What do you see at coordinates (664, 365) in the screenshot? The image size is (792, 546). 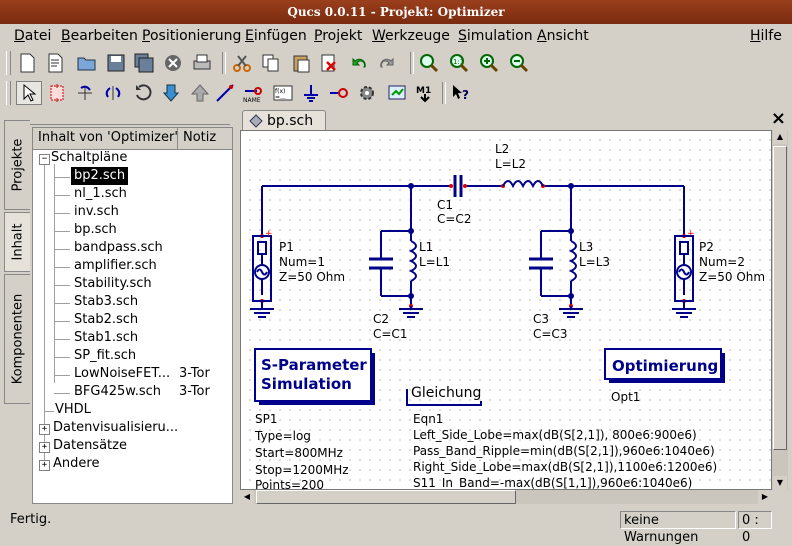 I see `optimization-block: Optimierung` at bounding box center [664, 365].